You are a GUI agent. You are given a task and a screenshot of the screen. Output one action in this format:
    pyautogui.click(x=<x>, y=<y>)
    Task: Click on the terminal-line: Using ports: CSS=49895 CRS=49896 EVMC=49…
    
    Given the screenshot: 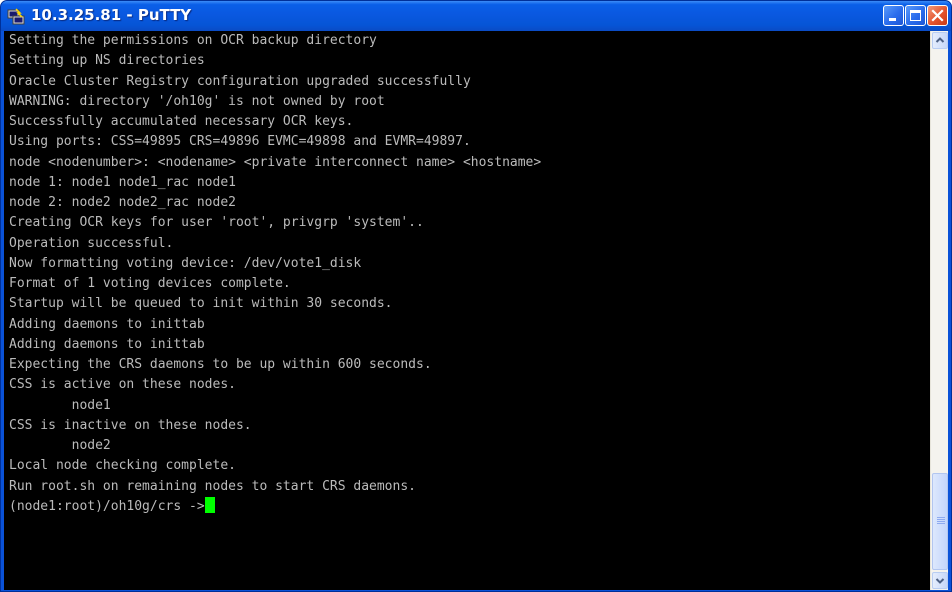 What is the action you would take?
    pyautogui.click(x=240, y=142)
    